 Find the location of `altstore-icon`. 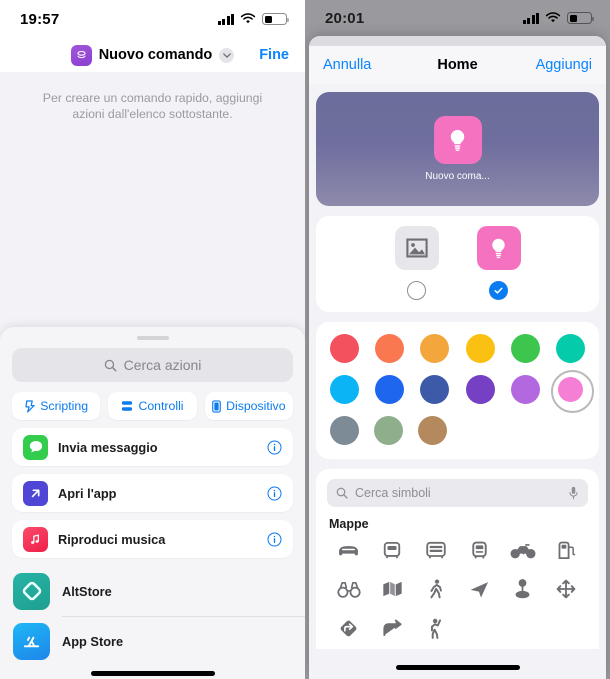

altstore-icon is located at coordinates (31, 591).